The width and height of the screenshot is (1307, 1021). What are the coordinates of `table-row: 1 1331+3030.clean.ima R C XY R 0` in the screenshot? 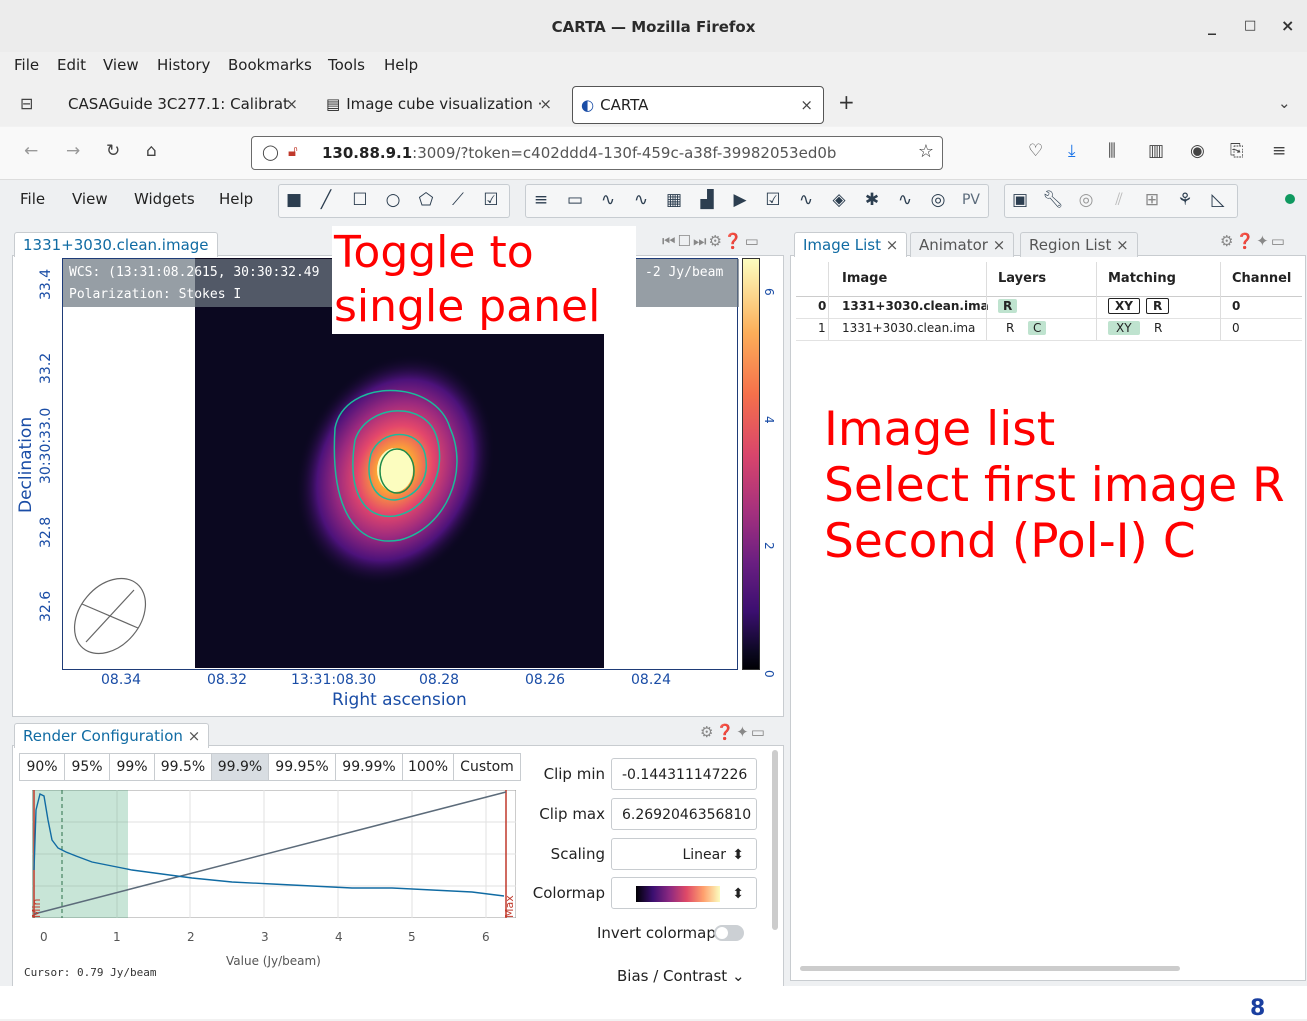 It's located at (1049, 329).